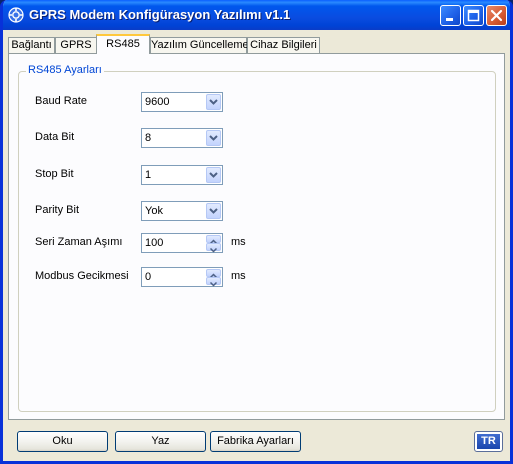 Image resolution: width=513 pixels, height=464 pixels. Describe the element at coordinates (65, 70) in the screenshot. I see `group-title: RS485 Ayarları` at that location.